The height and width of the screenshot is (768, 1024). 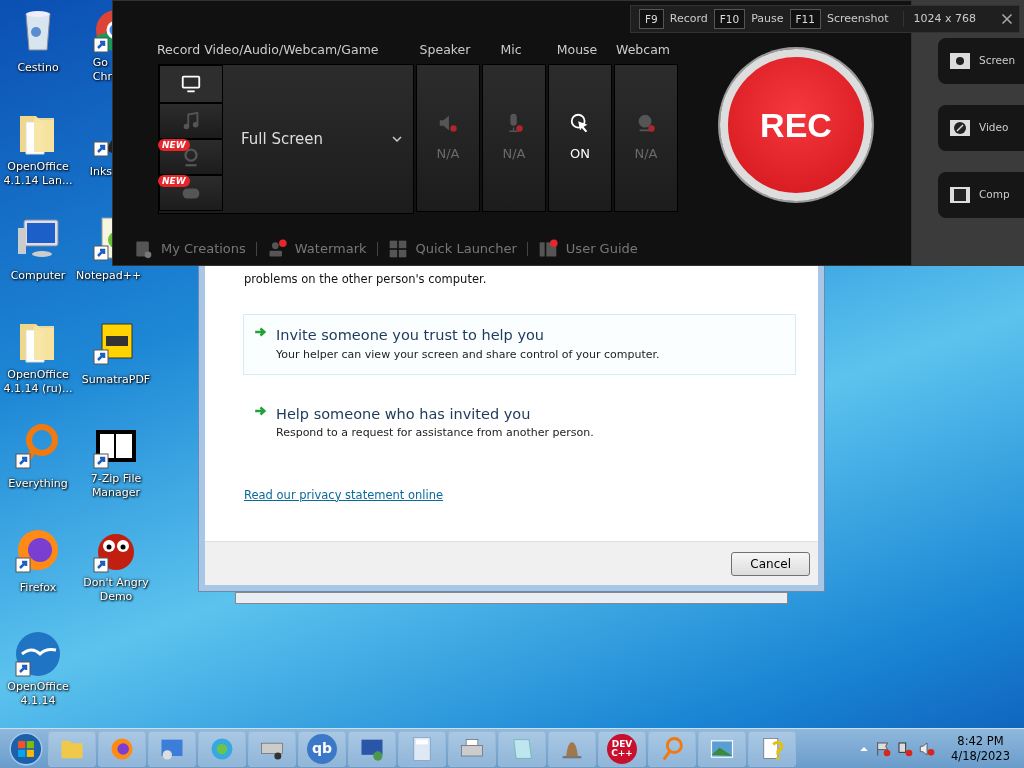 I want to click on desktop-icon-label: Everything, so click(x=38, y=484).